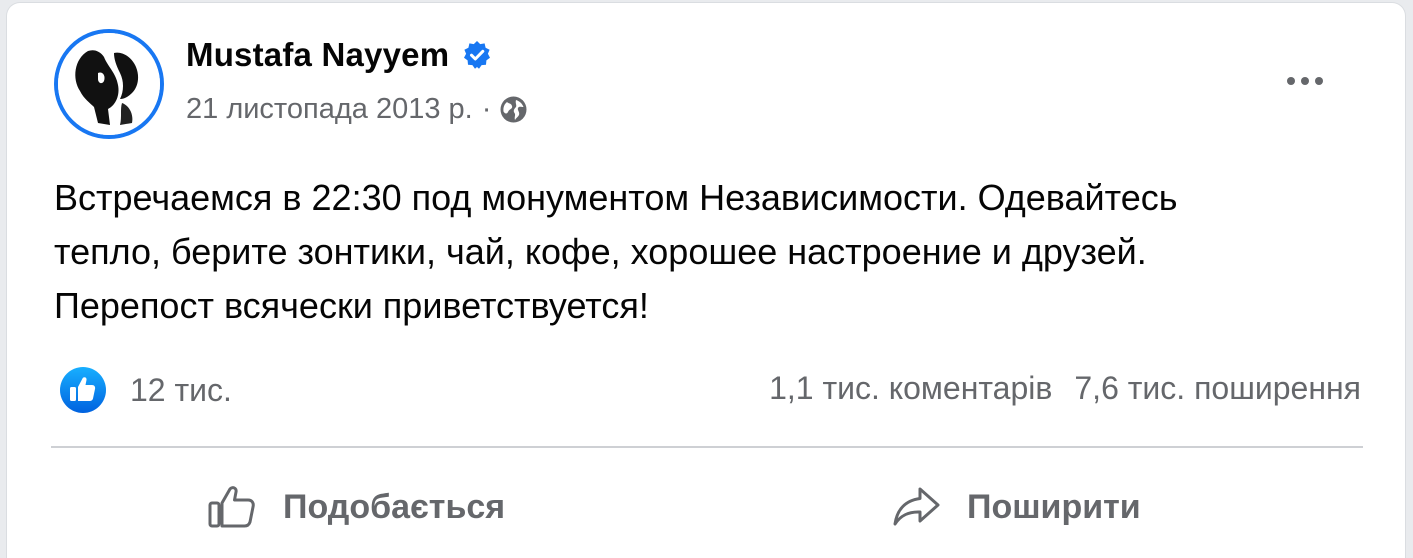 This screenshot has width=1413, height=558. What do you see at coordinates (329, 109) in the screenshot?
I see `post-date: 21 листопада 2013 р.` at bounding box center [329, 109].